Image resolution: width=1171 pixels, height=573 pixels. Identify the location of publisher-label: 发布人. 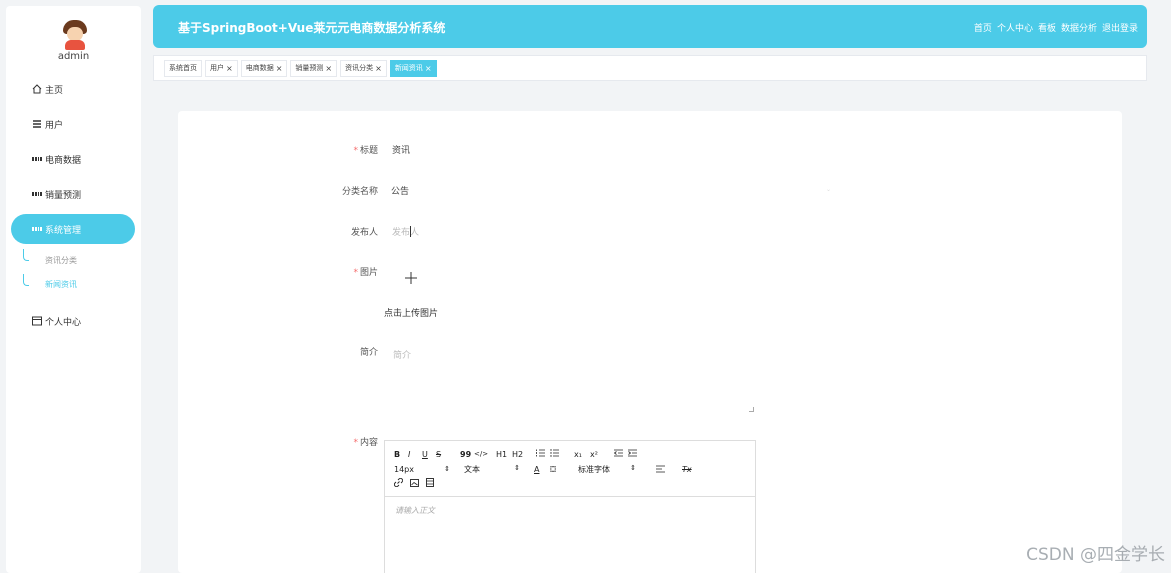
(364, 233).